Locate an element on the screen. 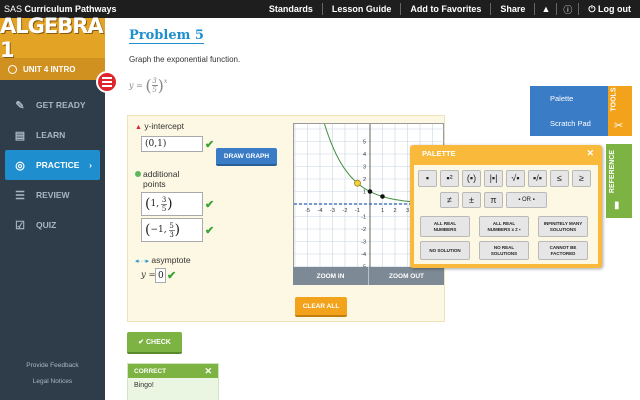 The height and width of the screenshot is (400, 640). palette-key-absolute-value: |▪| is located at coordinates (493, 178).